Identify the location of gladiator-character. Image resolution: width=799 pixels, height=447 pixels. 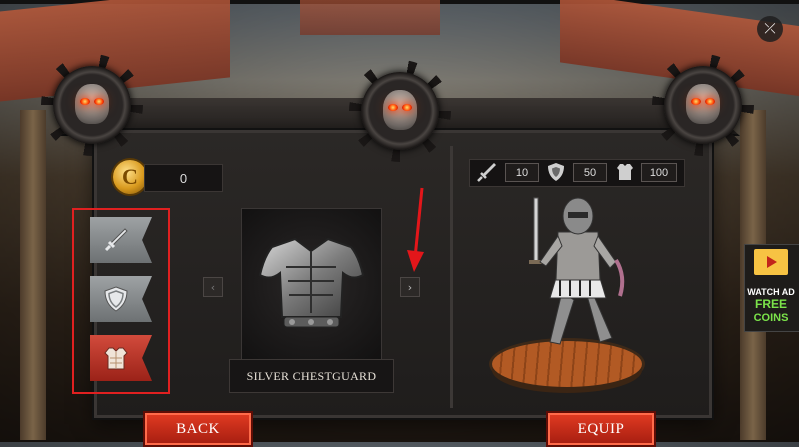
(577, 271).